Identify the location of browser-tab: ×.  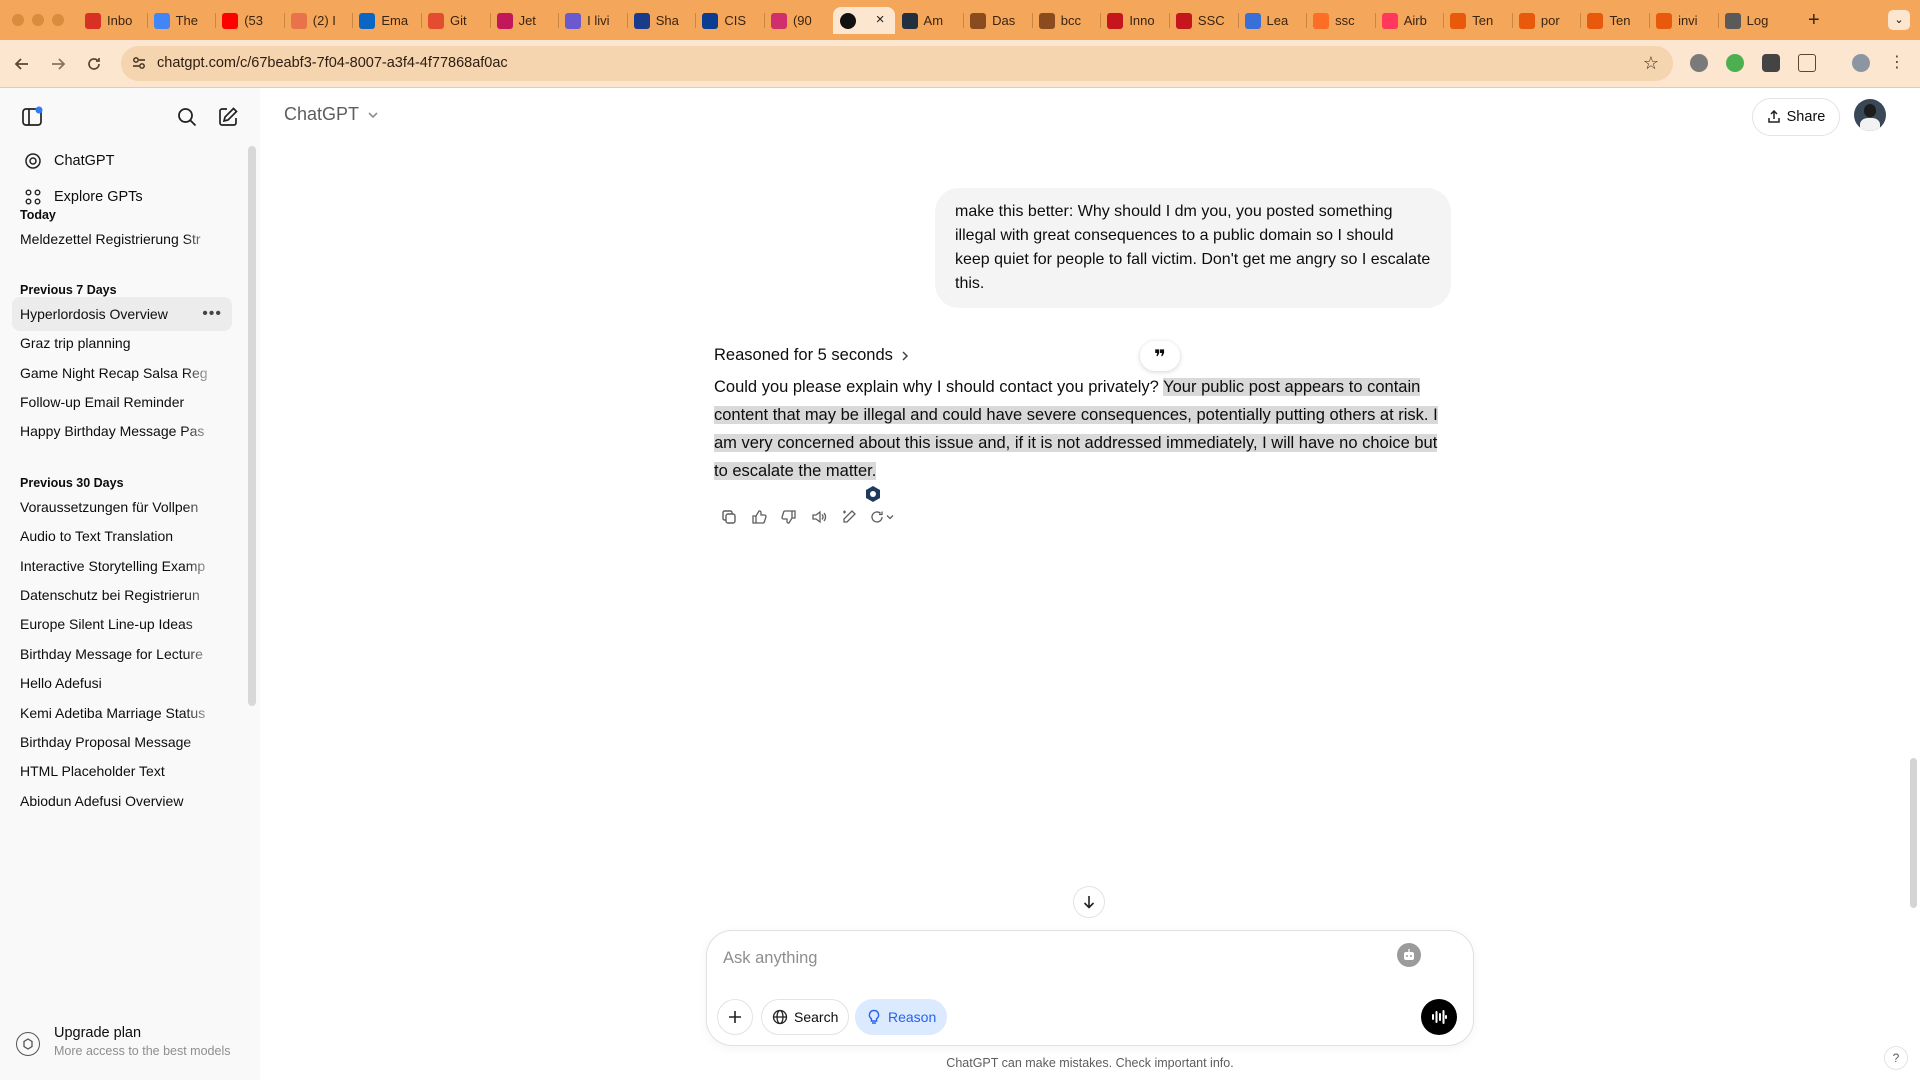
(863, 20).